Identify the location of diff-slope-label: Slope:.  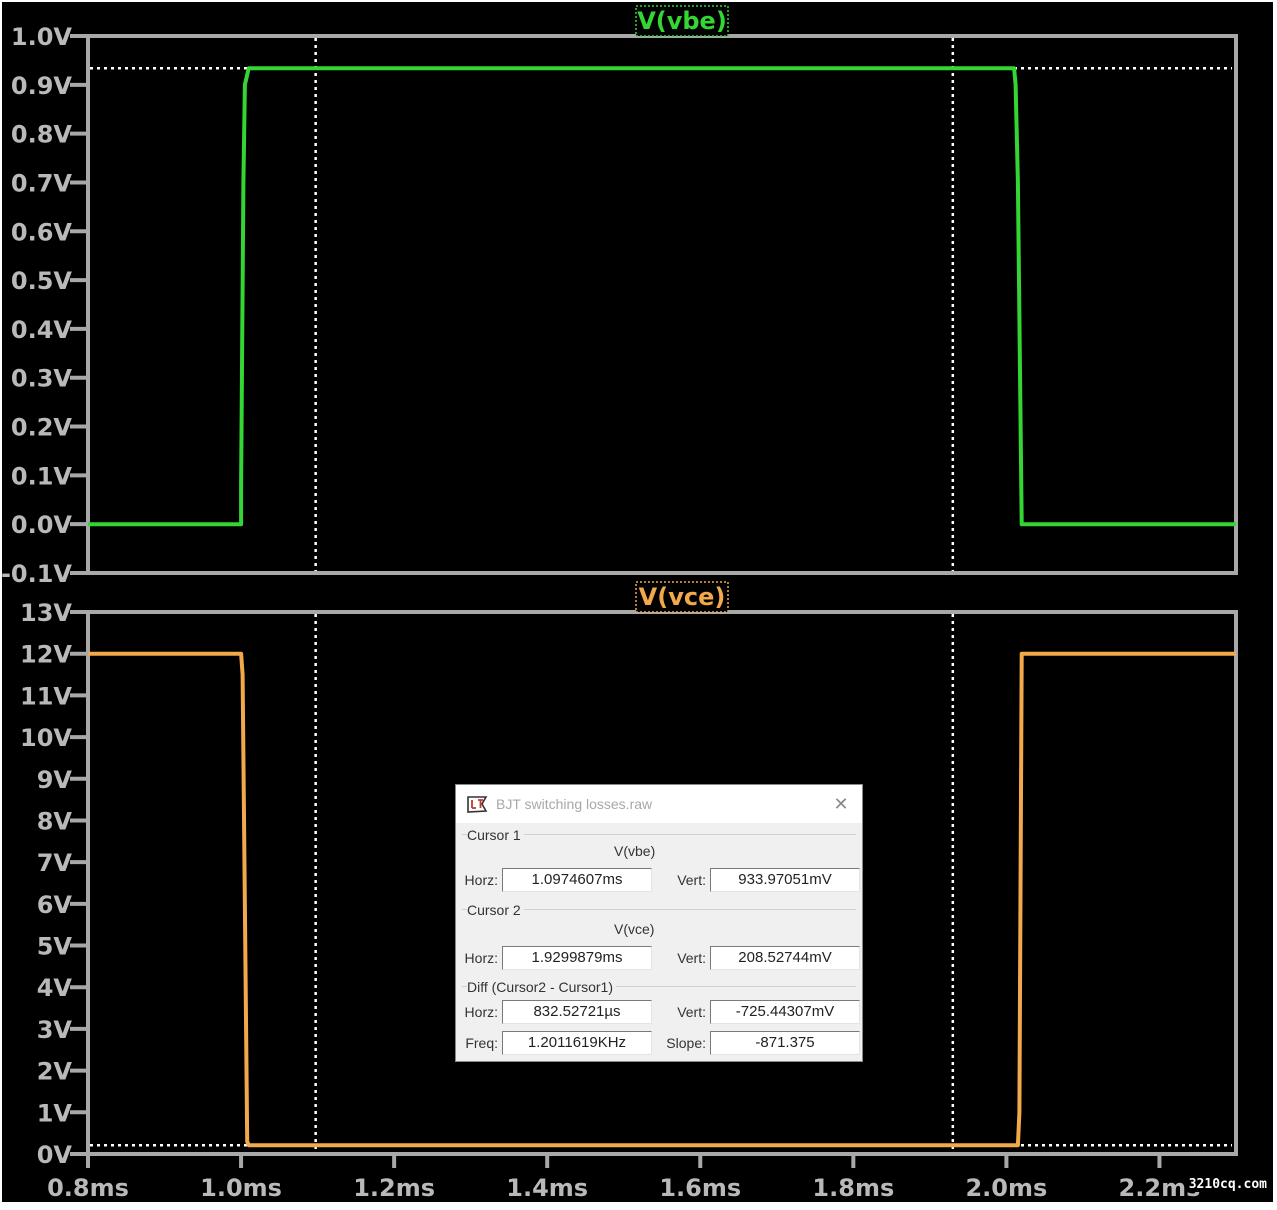
(686, 1043).